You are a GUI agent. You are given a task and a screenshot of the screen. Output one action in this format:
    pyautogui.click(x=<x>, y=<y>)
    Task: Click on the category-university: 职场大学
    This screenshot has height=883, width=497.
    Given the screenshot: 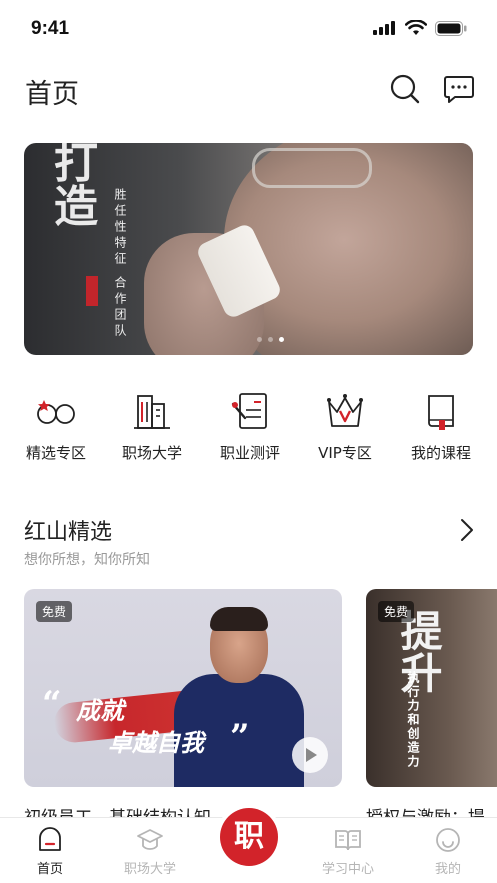 What is the action you would take?
    pyautogui.click(x=152, y=426)
    